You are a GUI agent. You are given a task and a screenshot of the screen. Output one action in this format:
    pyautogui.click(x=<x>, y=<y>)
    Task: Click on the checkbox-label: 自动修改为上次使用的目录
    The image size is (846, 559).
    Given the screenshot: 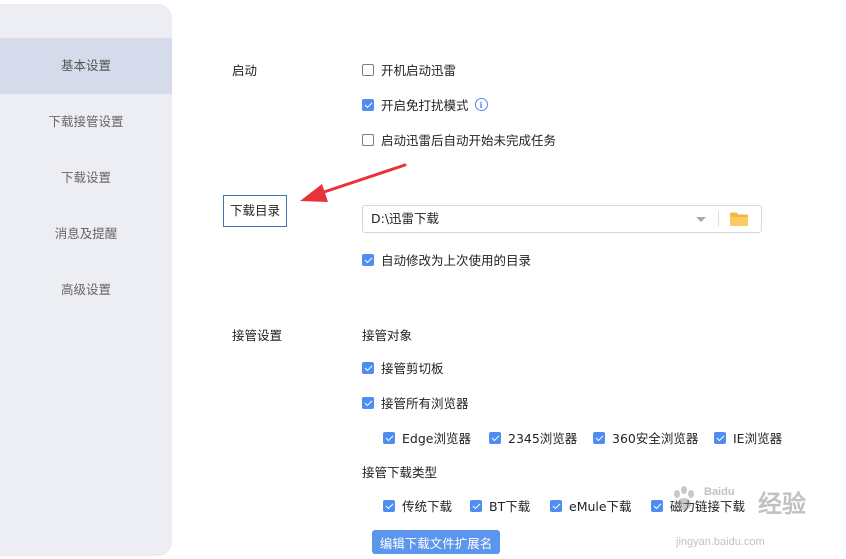 What is the action you would take?
    pyautogui.click(x=456, y=260)
    